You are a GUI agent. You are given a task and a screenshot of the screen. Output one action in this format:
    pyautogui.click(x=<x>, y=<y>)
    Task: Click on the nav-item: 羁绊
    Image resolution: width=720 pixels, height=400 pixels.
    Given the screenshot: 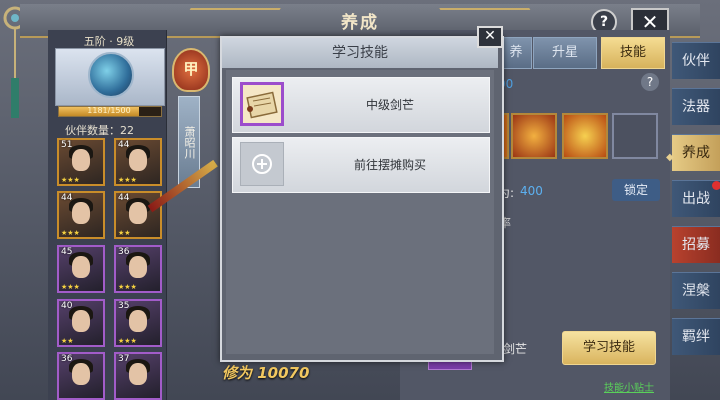 What is the action you would take?
    pyautogui.click(x=696, y=336)
    